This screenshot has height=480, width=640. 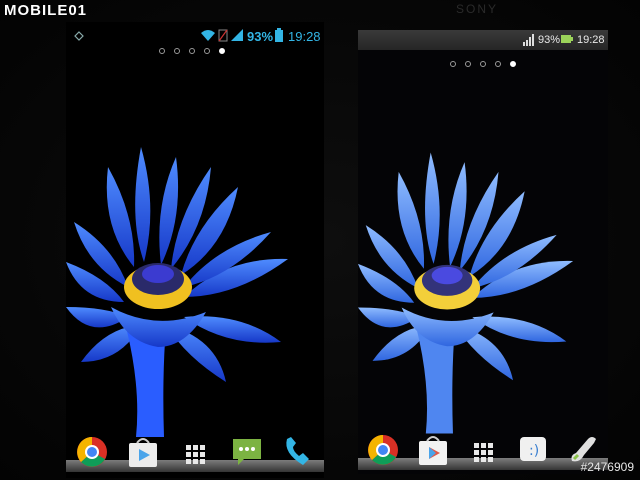 What do you see at coordinates (298, 452) in the screenshot?
I see `phone-icon` at bounding box center [298, 452].